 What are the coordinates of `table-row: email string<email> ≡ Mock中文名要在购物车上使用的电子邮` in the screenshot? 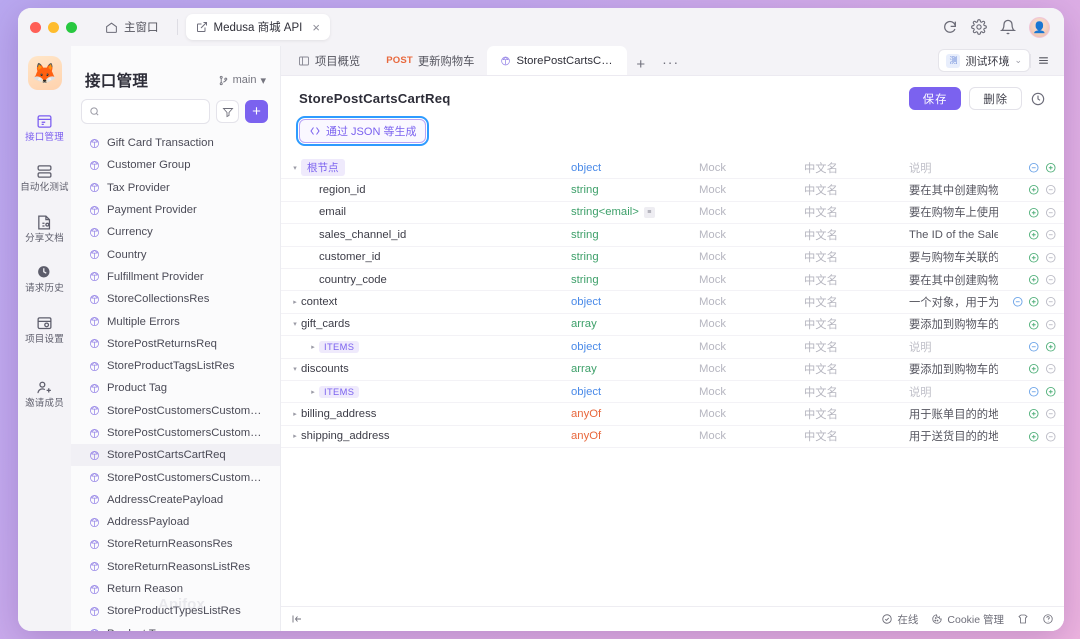 It's located at (672, 213).